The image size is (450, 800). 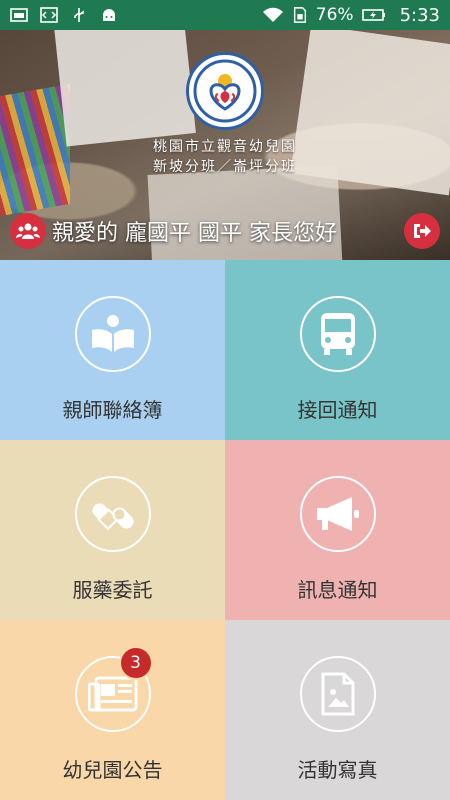 I want to click on logout-icon, so click(x=422, y=231).